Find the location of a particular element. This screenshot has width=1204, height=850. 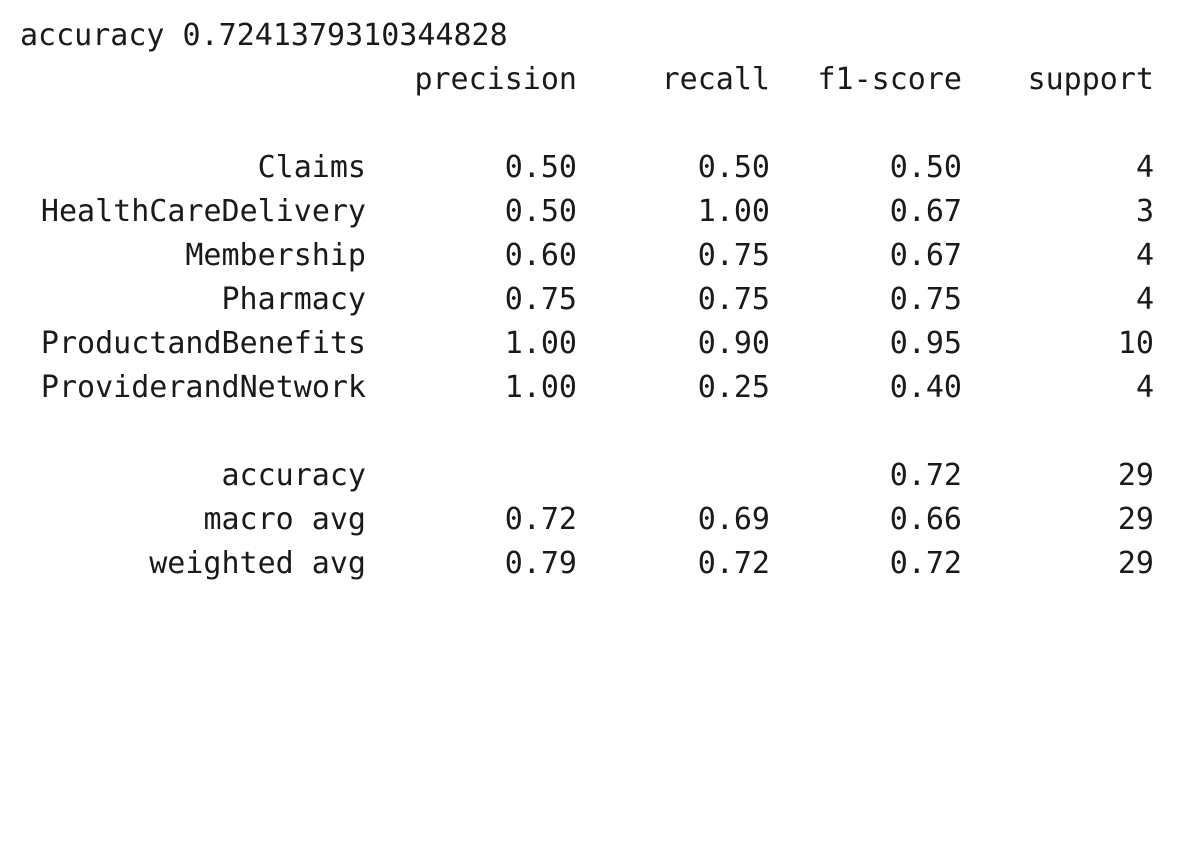

row-recall: 0.25 is located at coordinates (733, 387).